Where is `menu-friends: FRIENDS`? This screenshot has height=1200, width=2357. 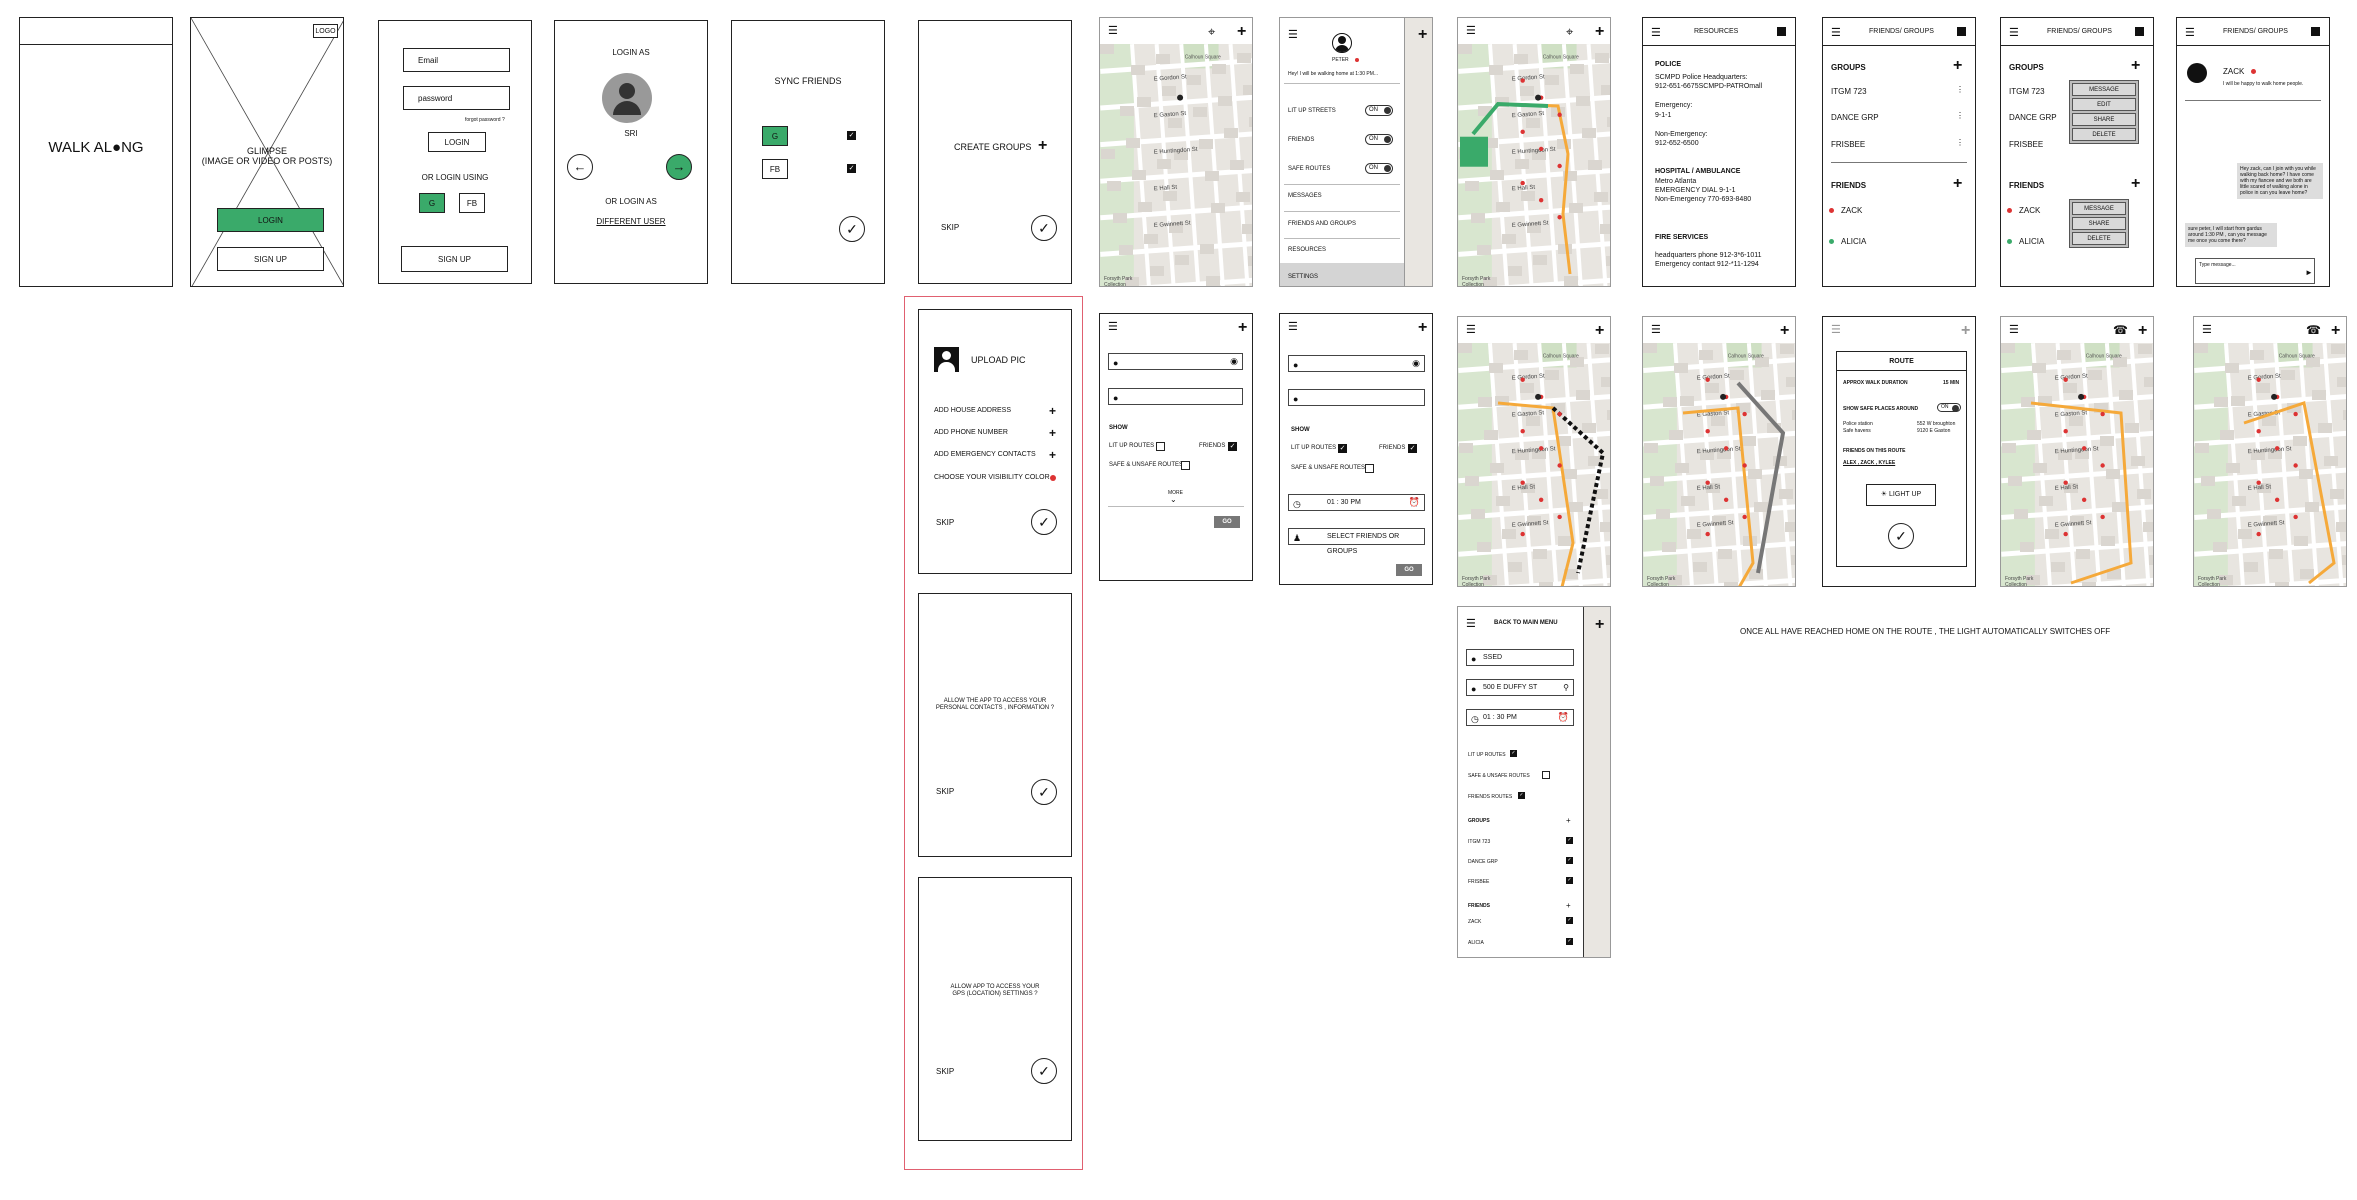
menu-friends: FRIENDS is located at coordinates (1301, 140).